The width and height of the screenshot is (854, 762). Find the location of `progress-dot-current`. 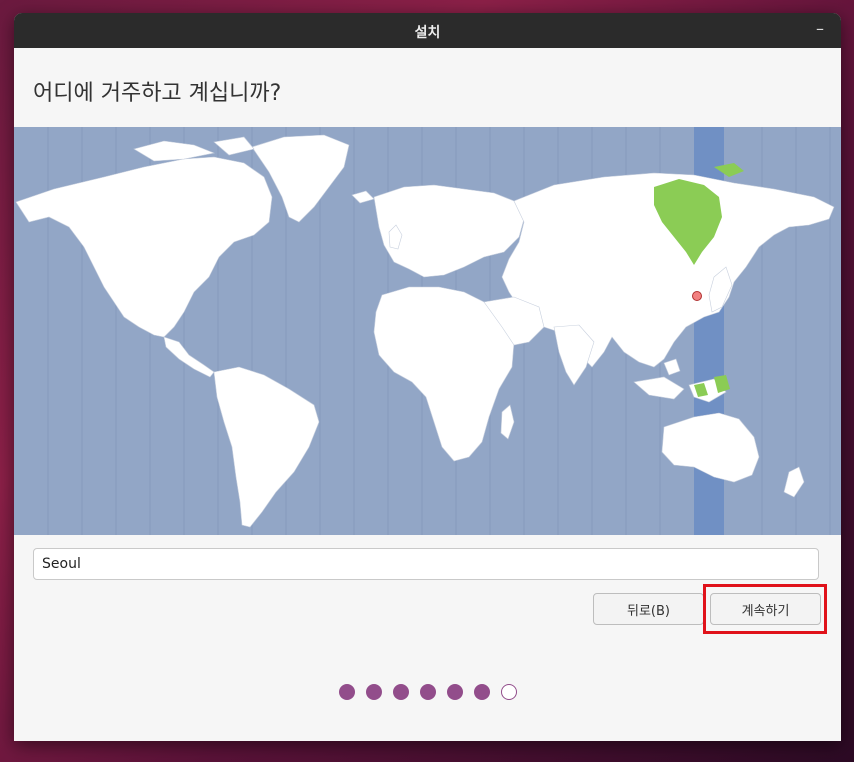

progress-dot-current is located at coordinates (508, 692).